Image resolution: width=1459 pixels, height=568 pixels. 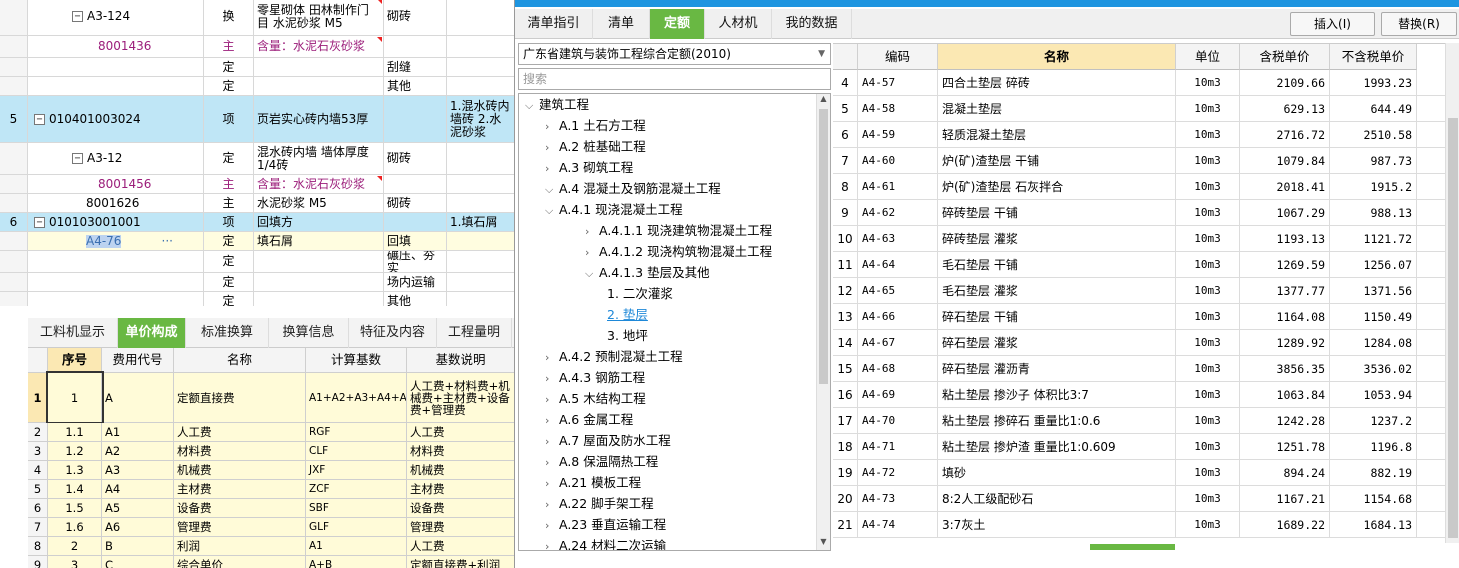 What do you see at coordinates (271, 451) in the screenshot?
I see `table-row: 3 1.2 A2 材料费 CLF 材料费` at bounding box center [271, 451].